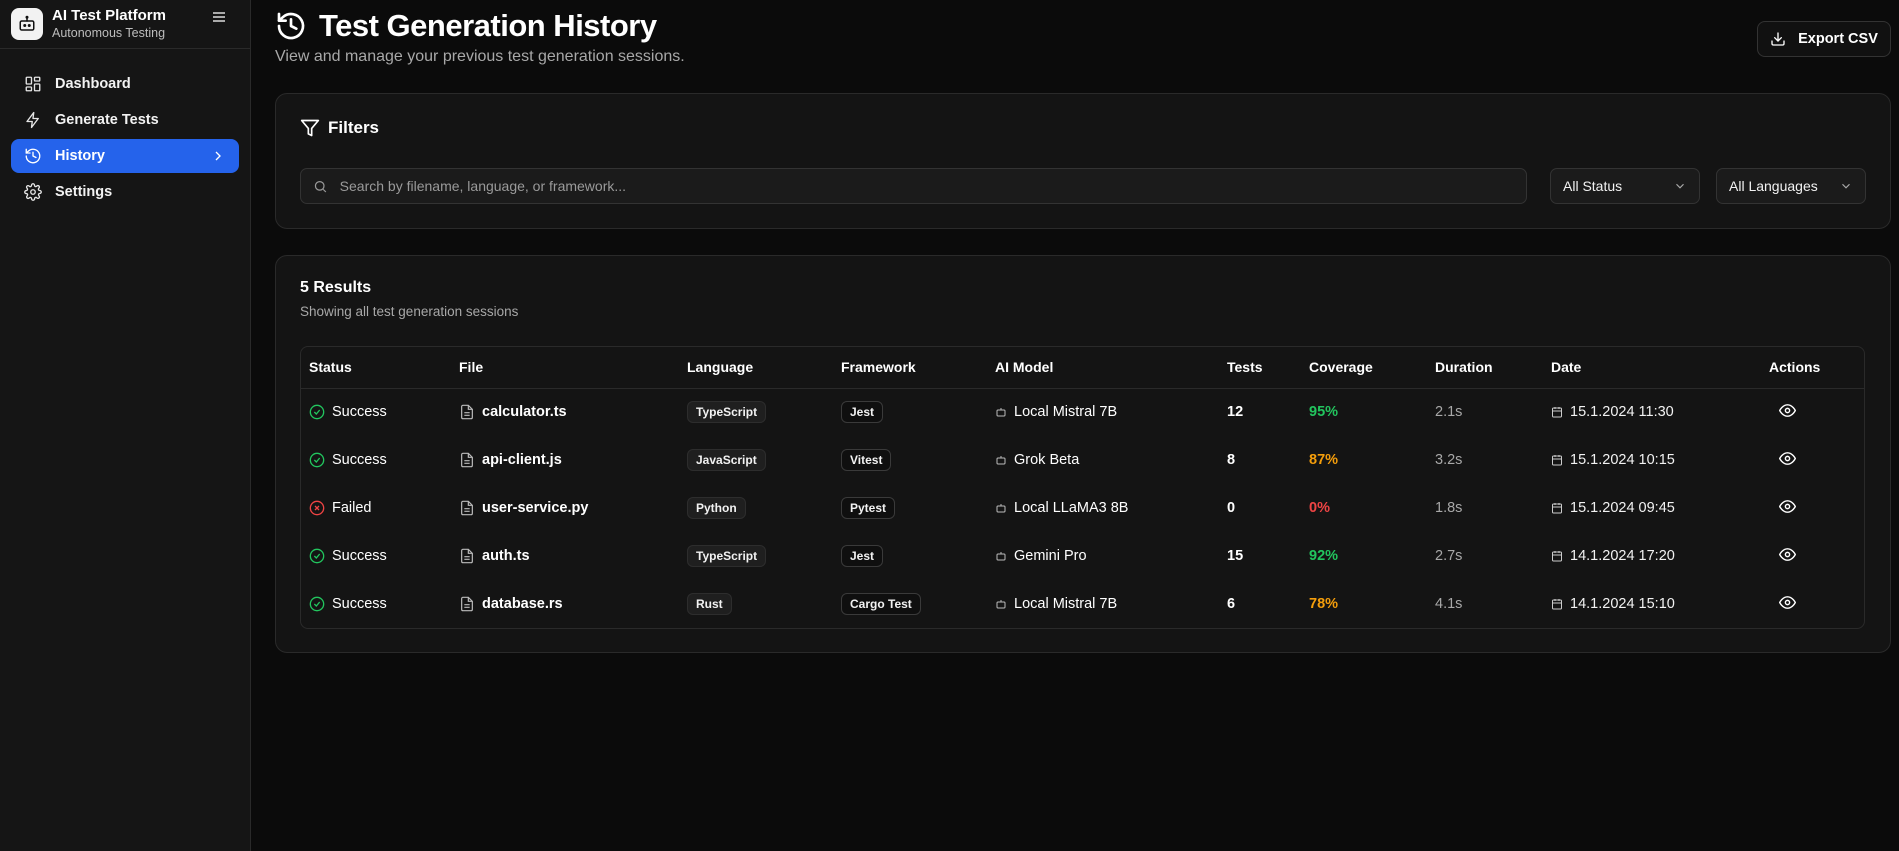 This screenshot has height=851, width=1899. What do you see at coordinates (376, 368) in the screenshot?
I see `column-header: Status` at bounding box center [376, 368].